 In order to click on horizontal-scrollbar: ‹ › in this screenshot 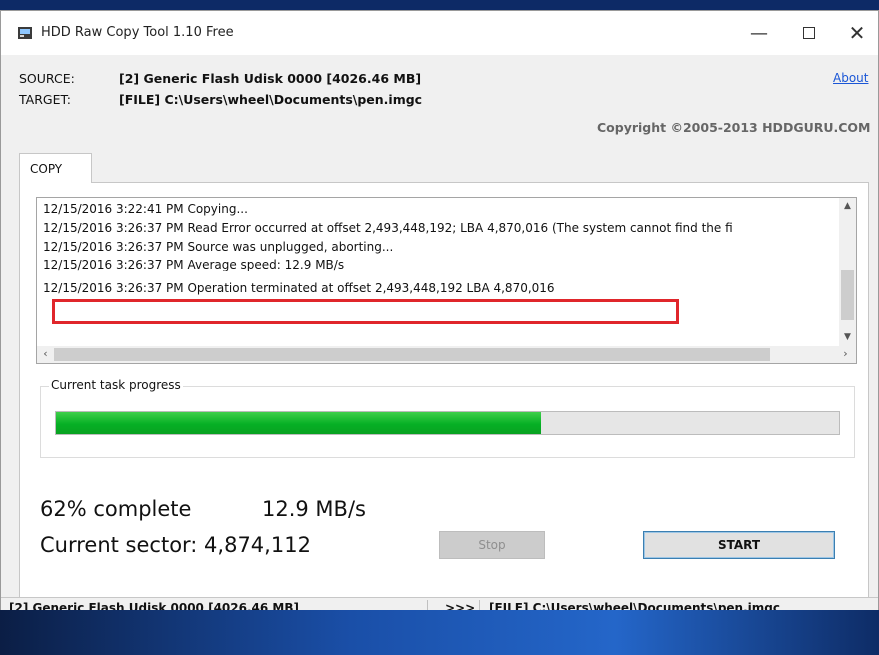, I will do `click(446, 354)`.